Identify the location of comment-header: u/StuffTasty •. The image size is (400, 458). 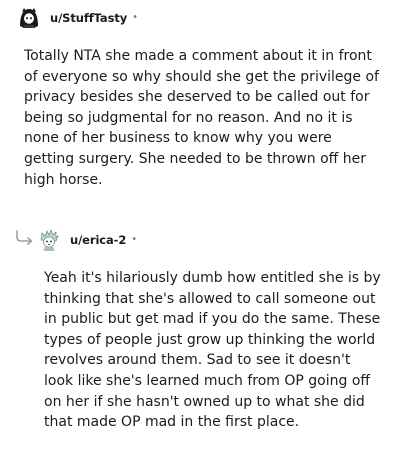
(202, 18).